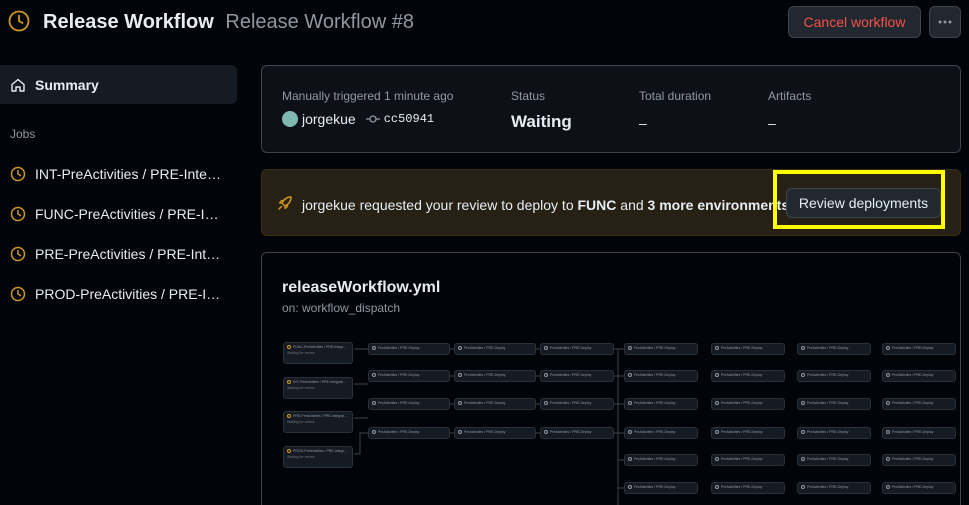 The height and width of the screenshot is (505, 969). What do you see at coordinates (118, 84) in the screenshot?
I see `sidebar-item-summary: Summary` at bounding box center [118, 84].